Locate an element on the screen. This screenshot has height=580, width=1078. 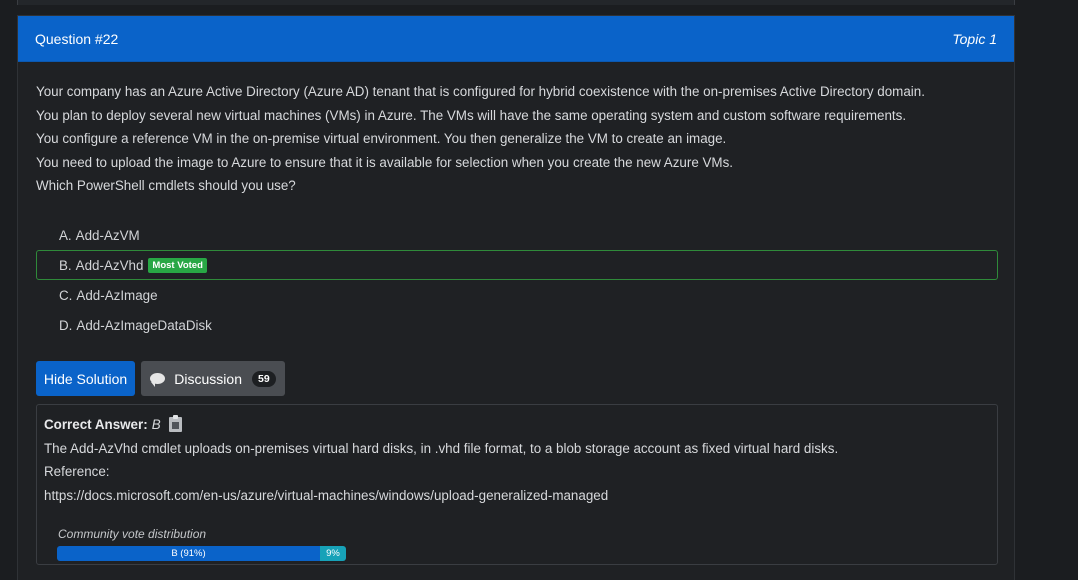
choice-letter: C. is located at coordinates (66, 295).